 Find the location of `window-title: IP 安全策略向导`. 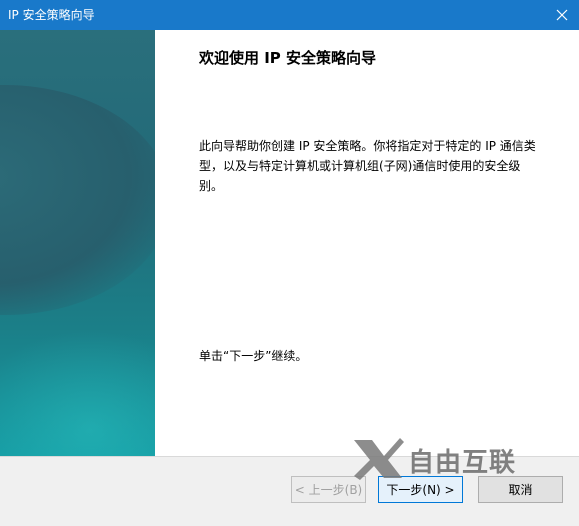

window-title: IP 安全策略向导 is located at coordinates (51, 15).